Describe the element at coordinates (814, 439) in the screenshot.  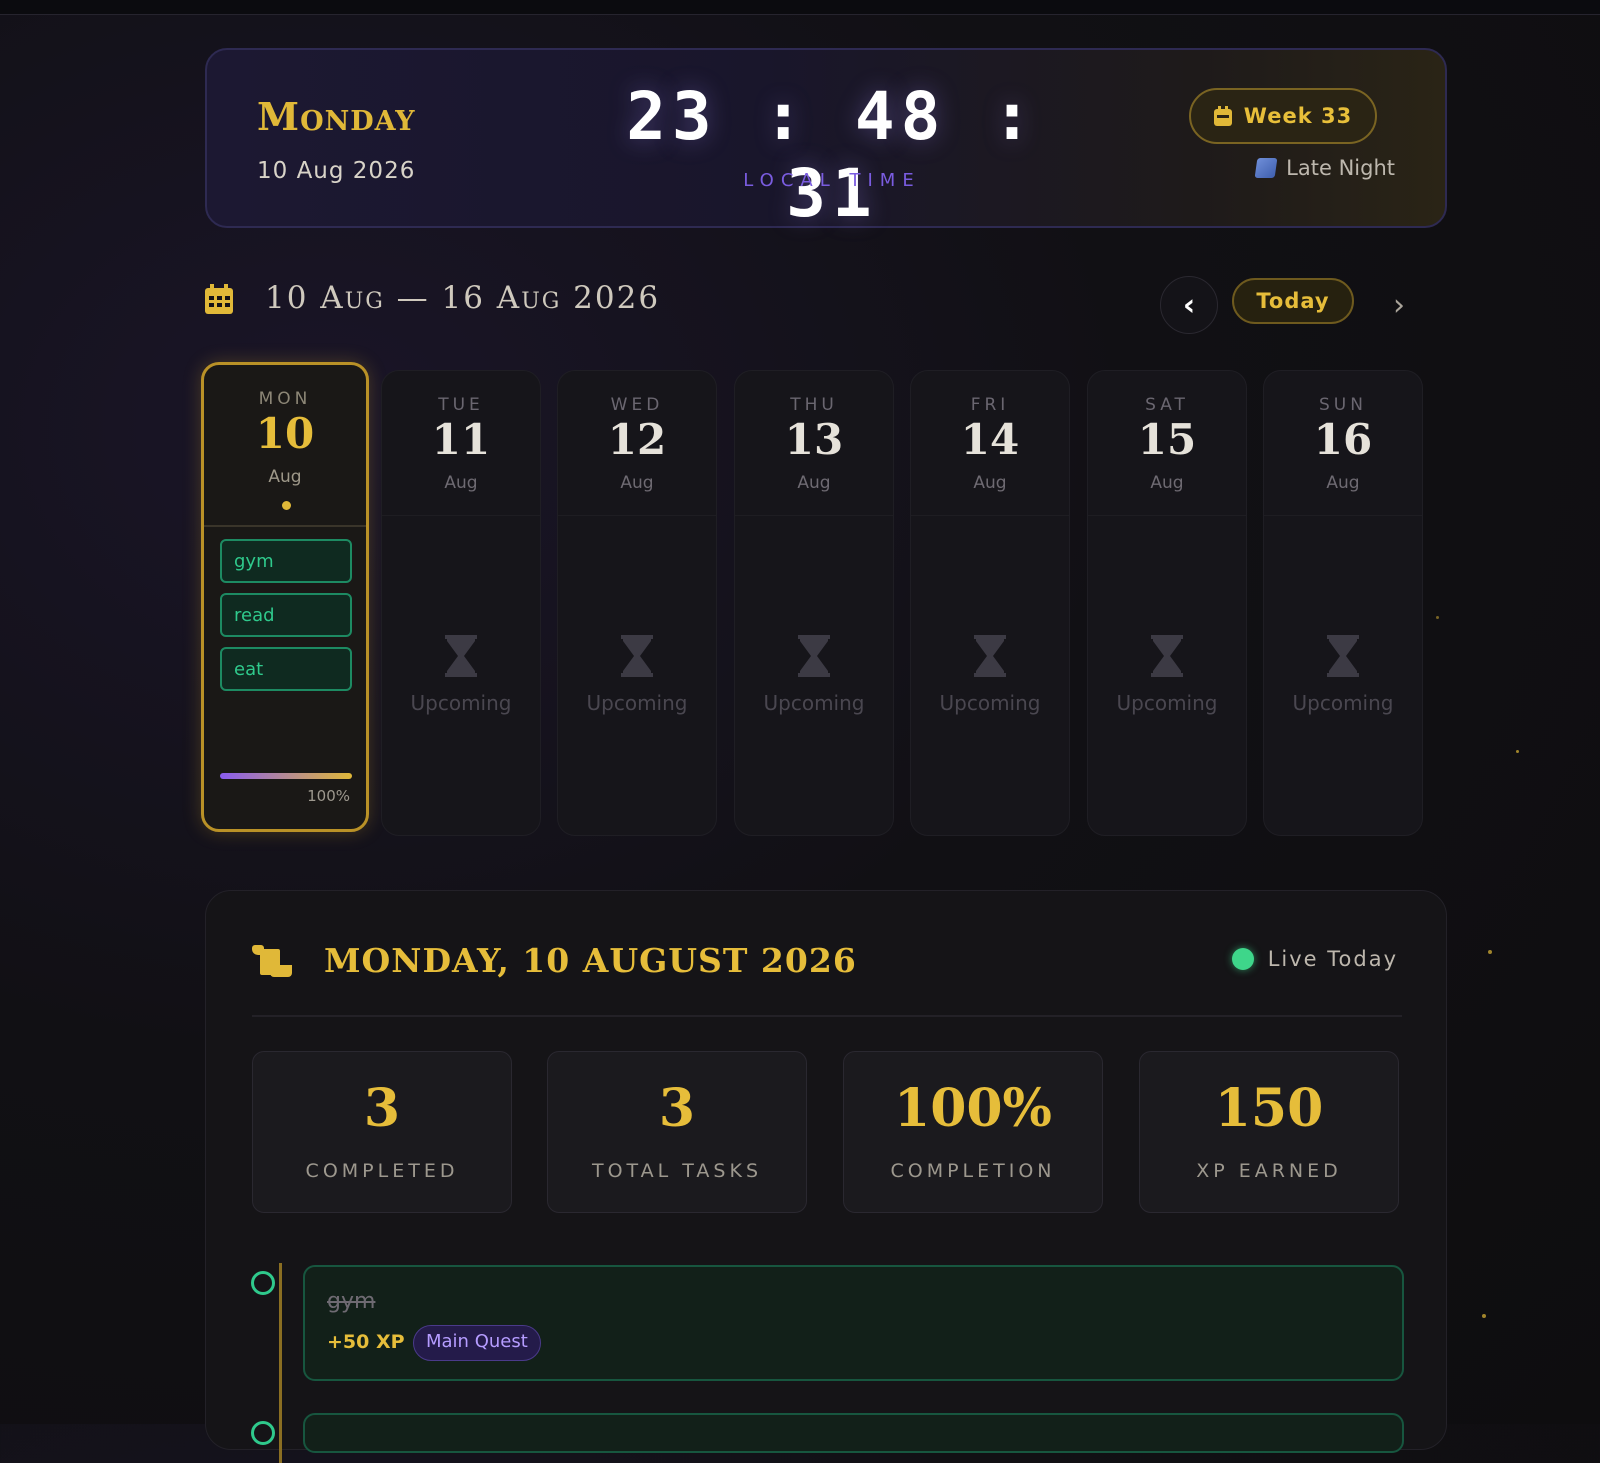
I see `day-number: 13` at that location.